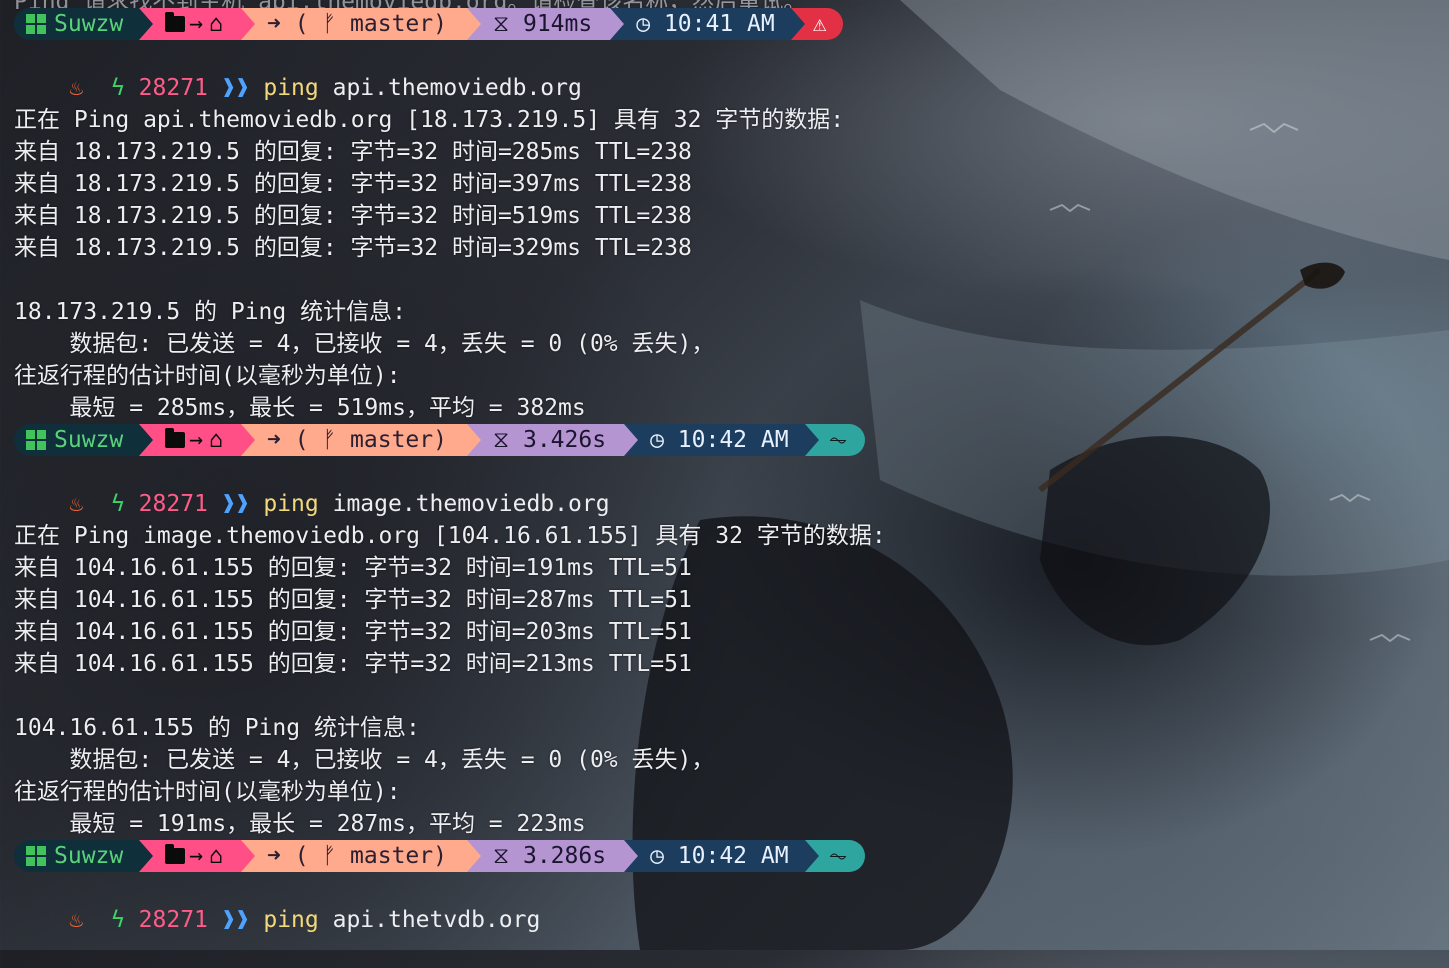  I want to click on output-line: 18.173.219.5 的 Ping 统计信息:, so click(210, 312).